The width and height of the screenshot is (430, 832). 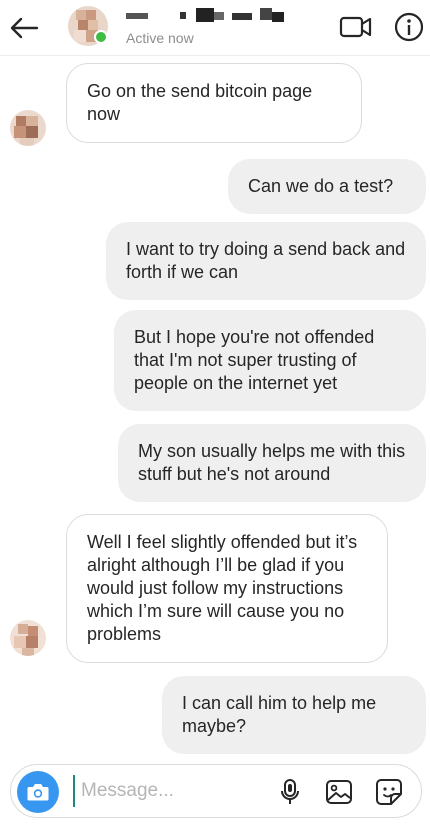 I want to click on message-composer, so click(x=216, y=791).